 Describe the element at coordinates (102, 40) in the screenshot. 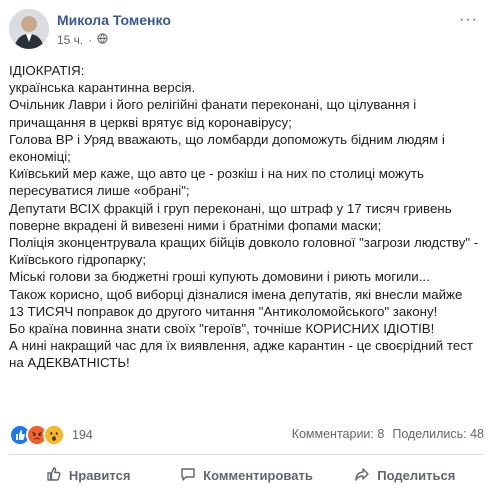

I see `globe-icon` at that location.